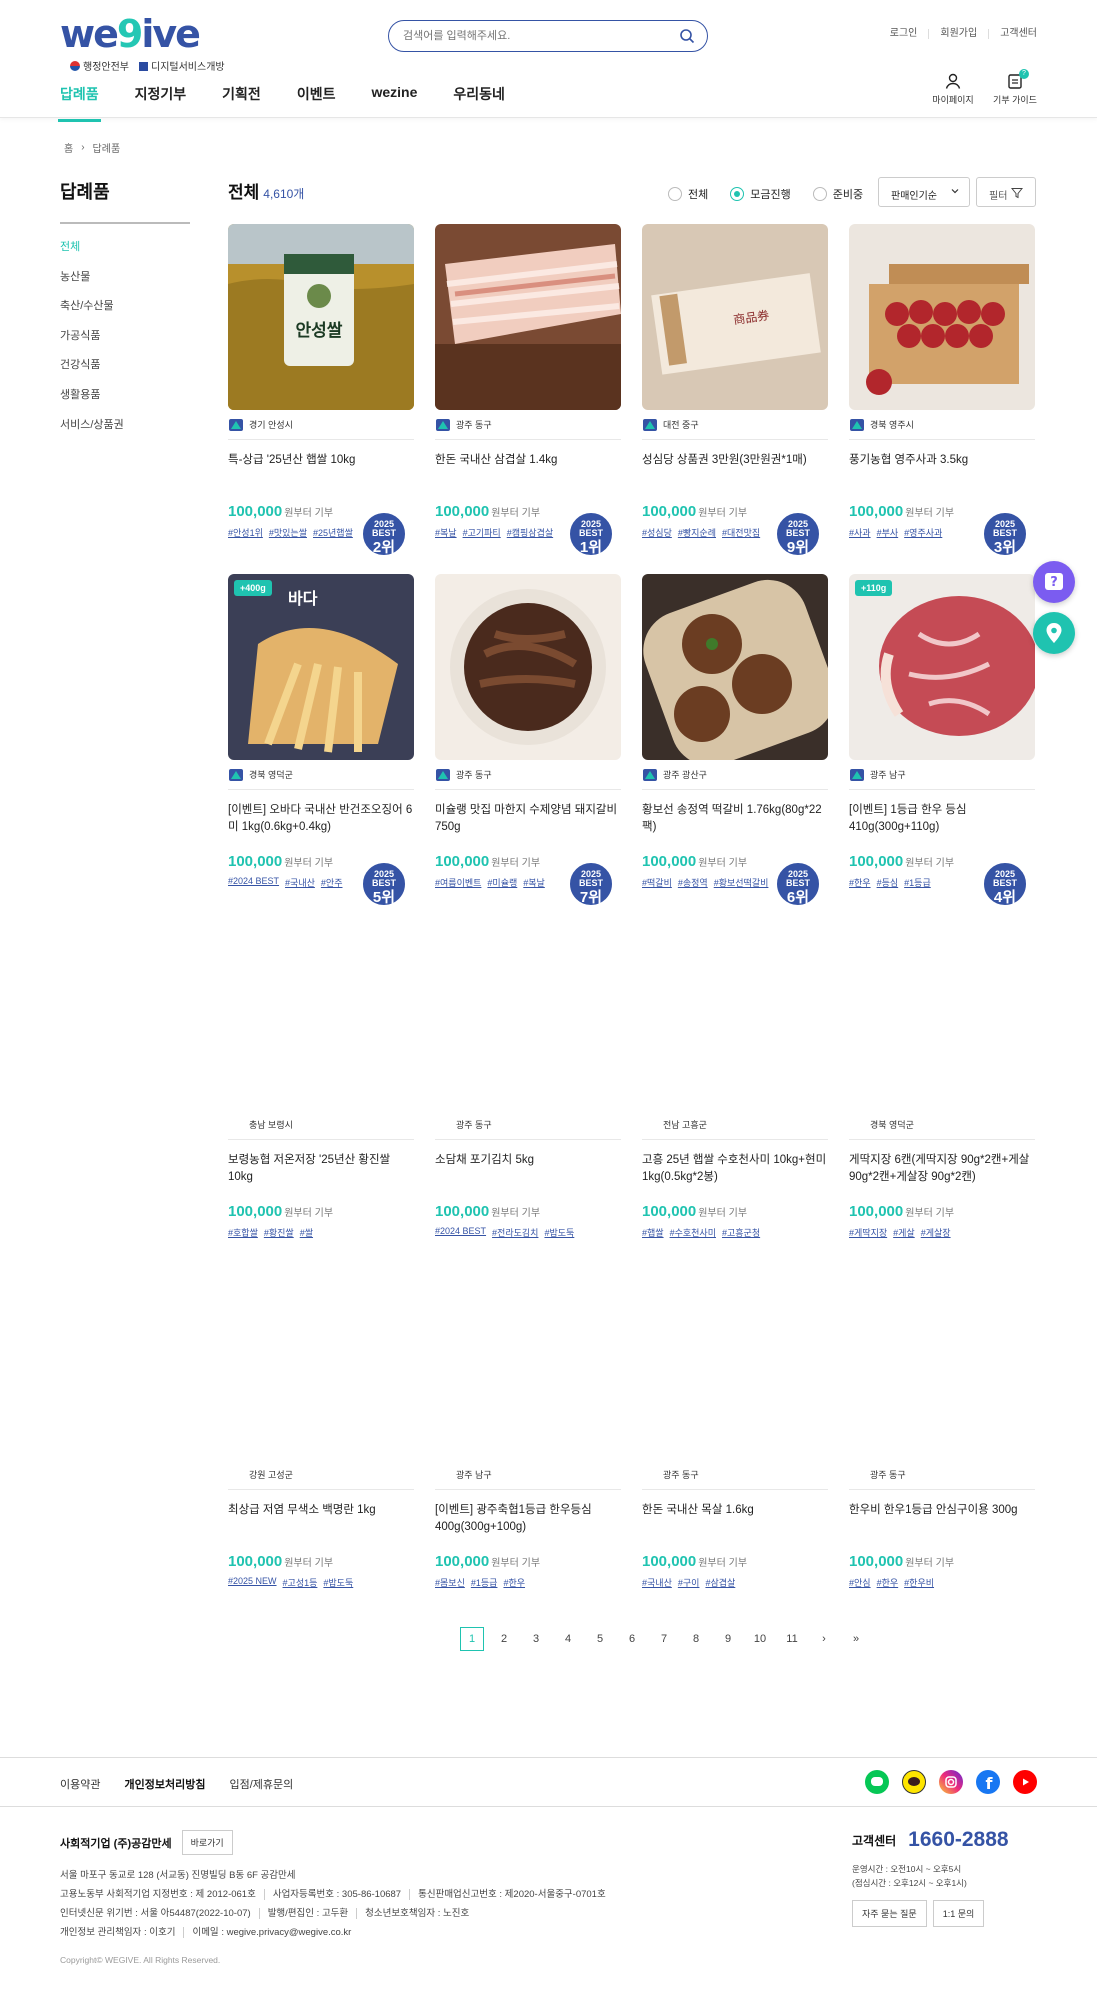 The width and height of the screenshot is (1097, 2000). Describe the element at coordinates (528, 460) in the screenshot. I see `product-name: 한돈 국내산 삼겹살 1.4kg` at that location.